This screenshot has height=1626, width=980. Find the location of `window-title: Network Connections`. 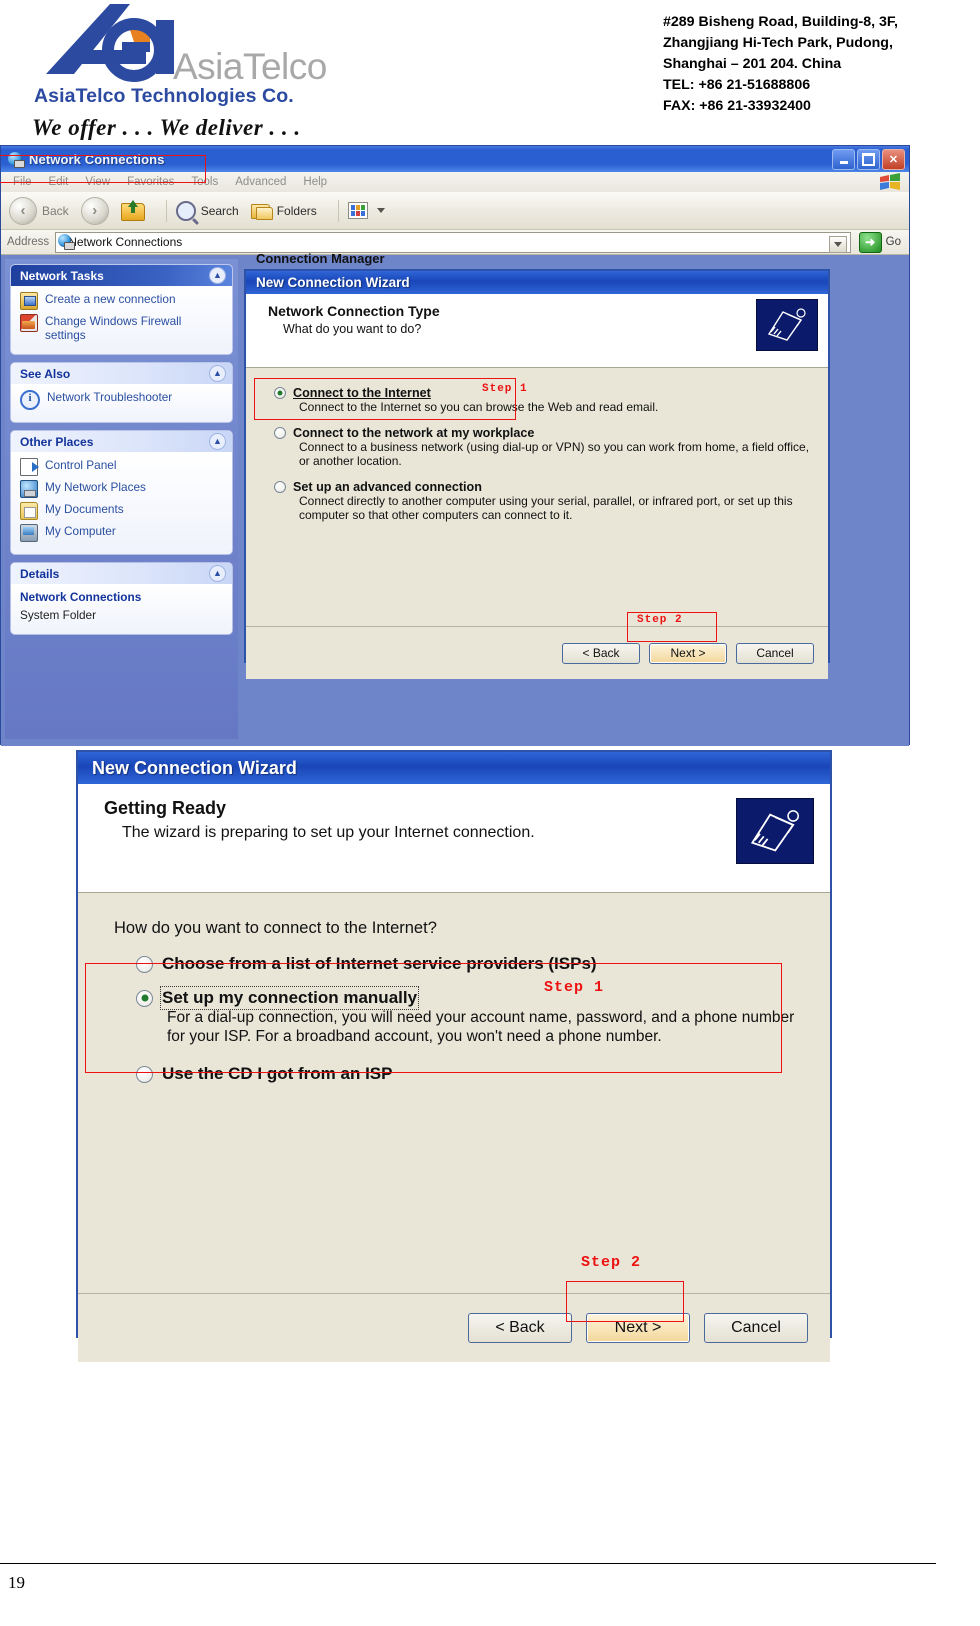

window-title: Network Connections is located at coordinates (97, 159).